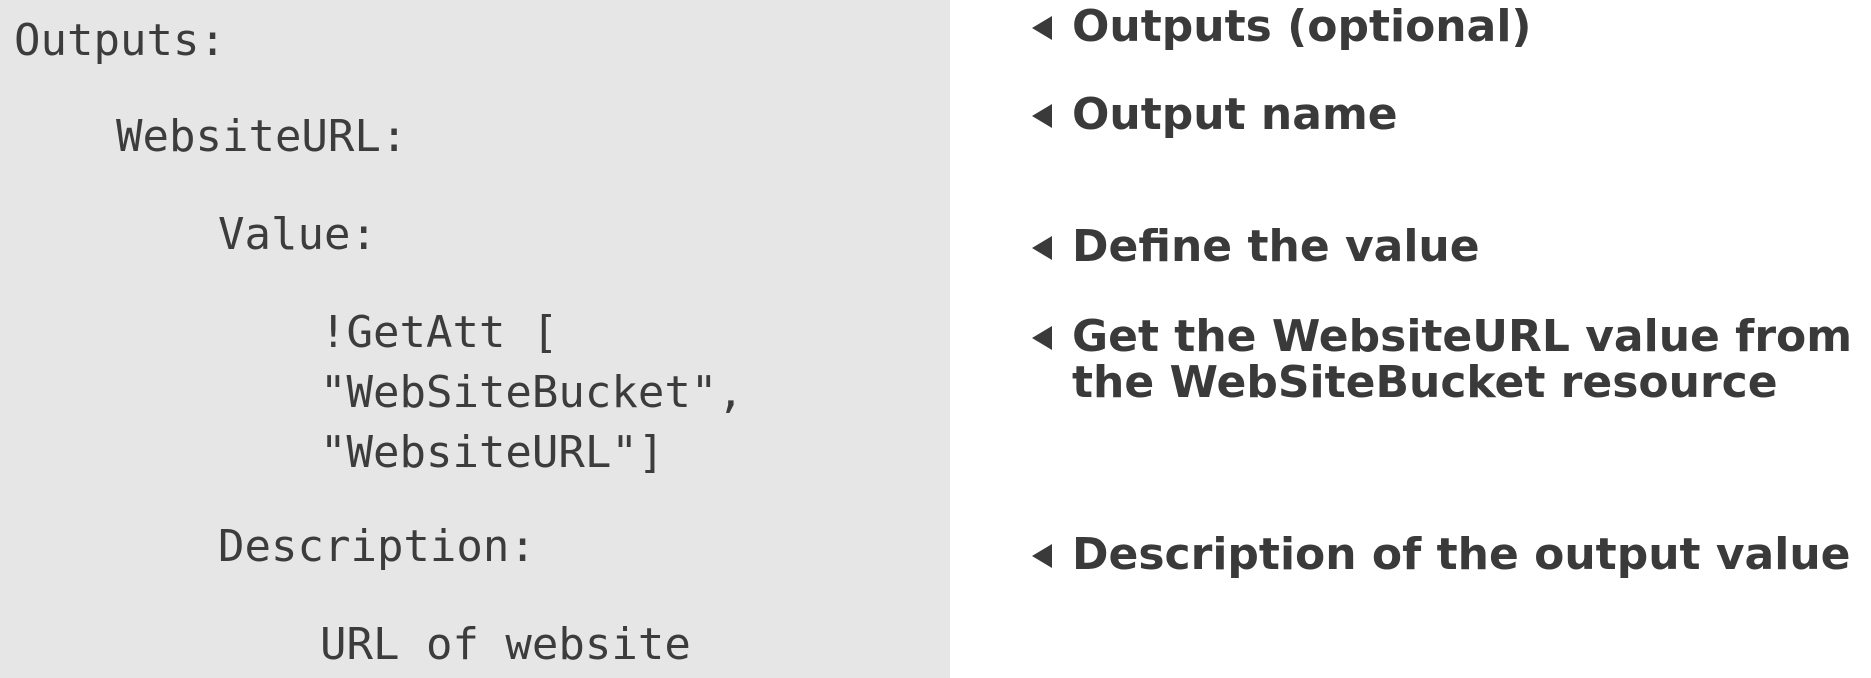  I want to click on annotation-text: Output name, so click(1235, 114).